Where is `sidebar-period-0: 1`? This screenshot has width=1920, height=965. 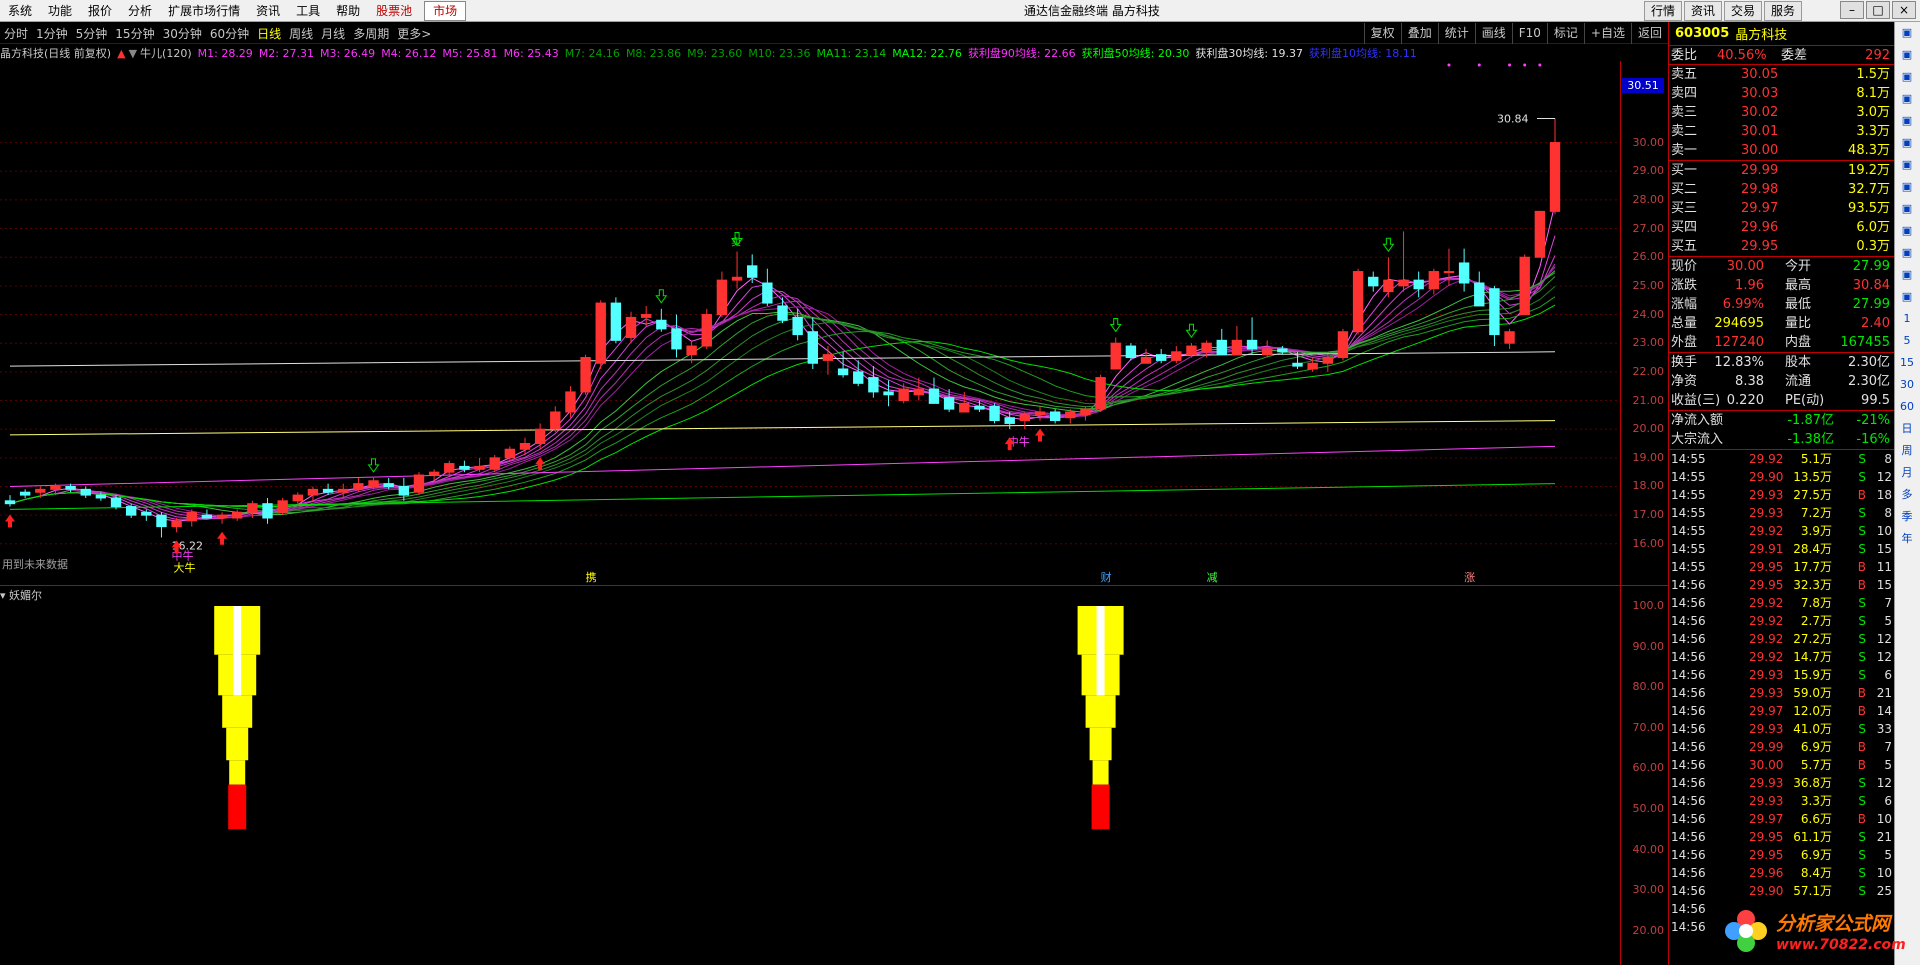 sidebar-period-0: 1 is located at coordinates (1907, 319).